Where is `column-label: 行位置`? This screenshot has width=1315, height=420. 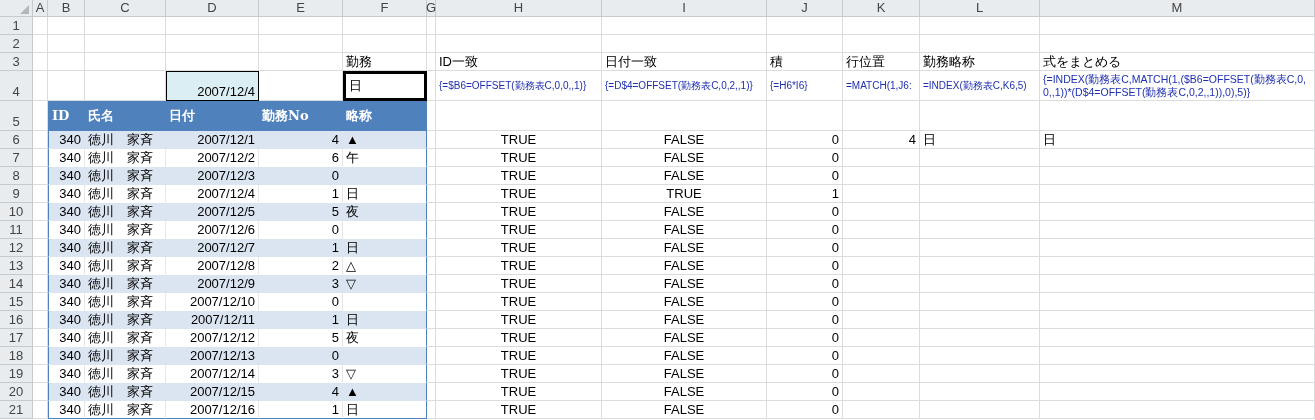 column-label: 行位置 is located at coordinates (881, 62).